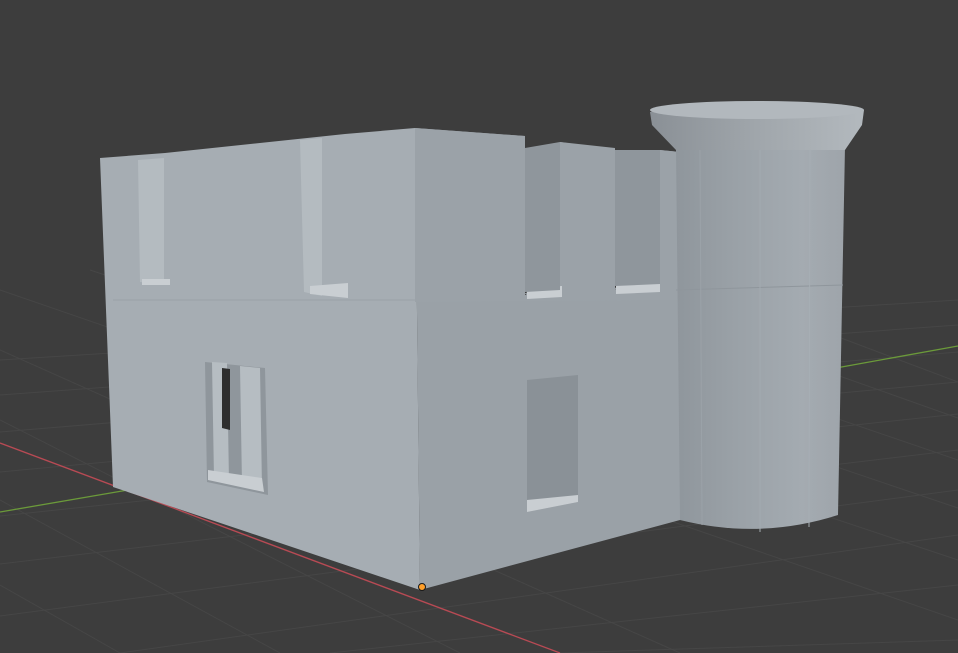 The width and height of the screenshot is (958, 653). Describe the element at coordinates (236, 428) in the screenshot. I see `left-window-group` at that location.